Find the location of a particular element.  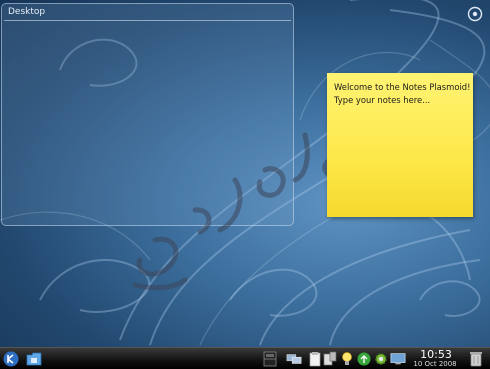

settings-icon is located at coordinates (381, 359).